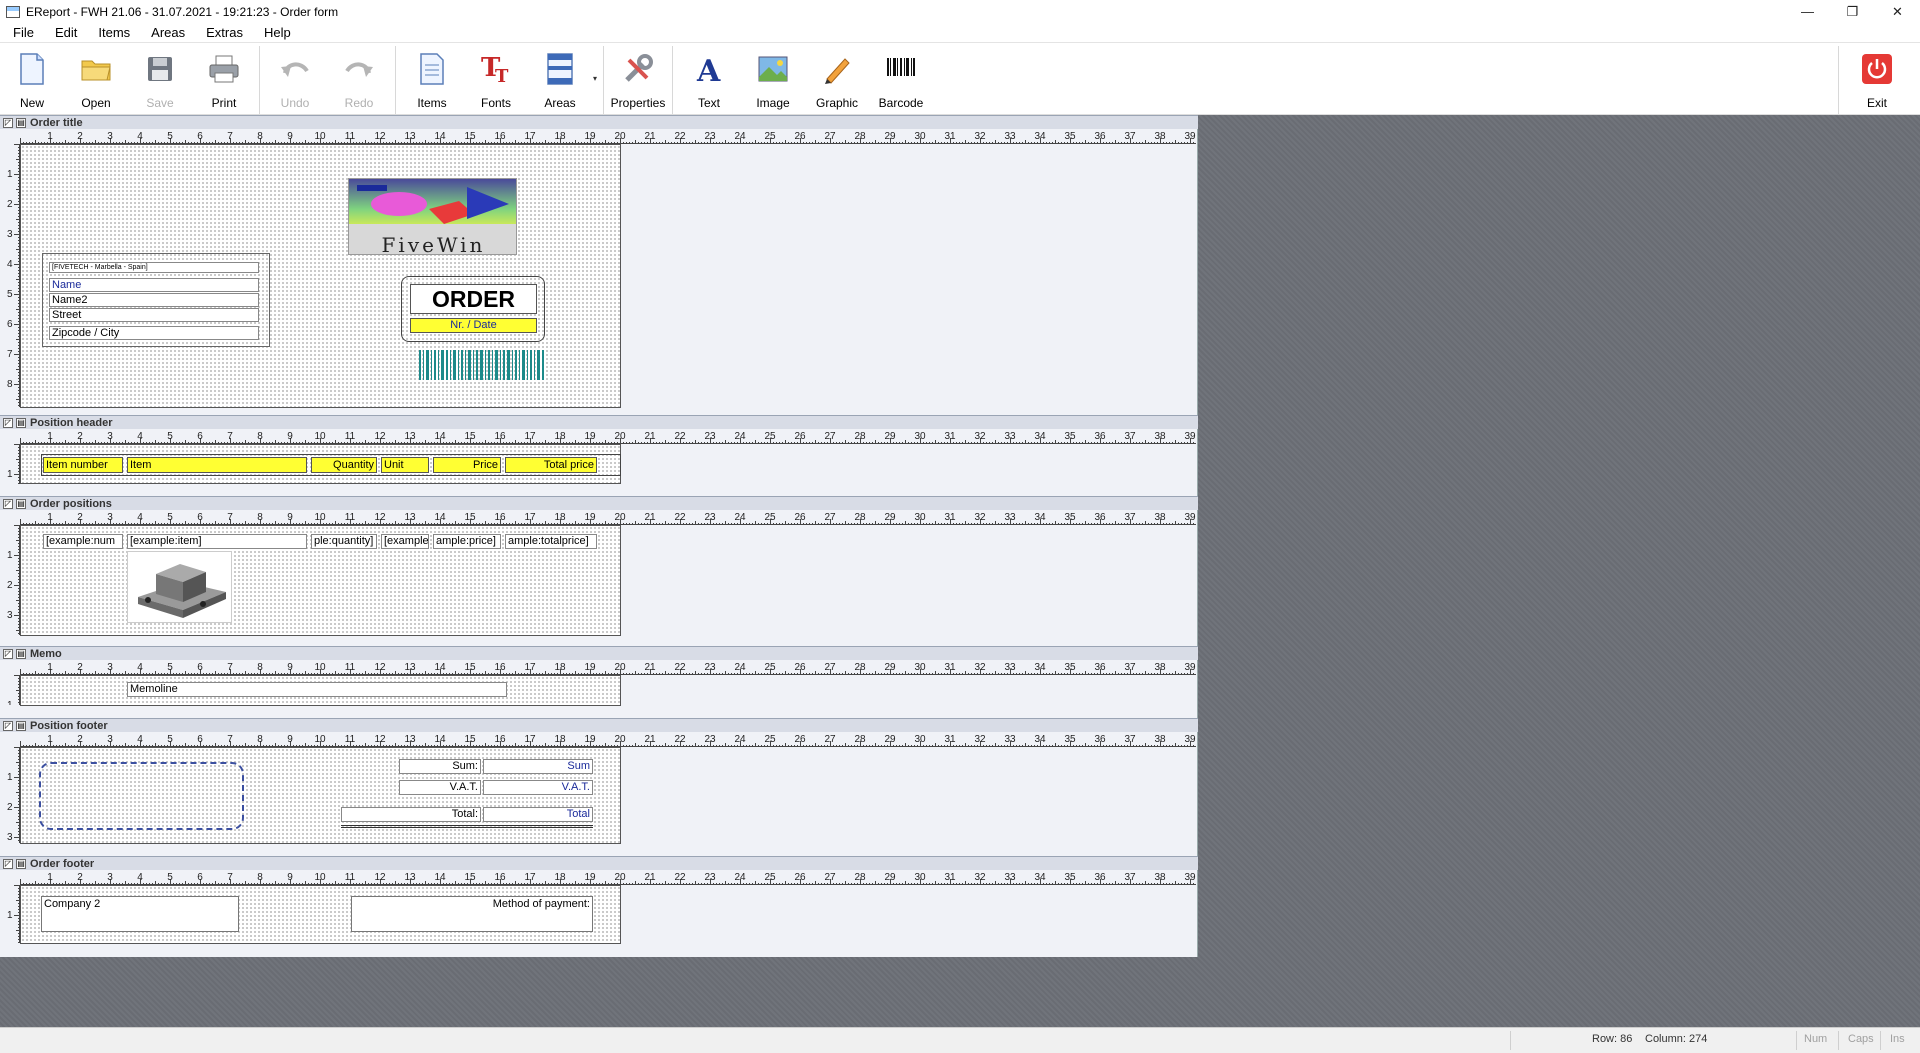 The height and width of the screenshot is (1053, 1920). What do you see at coordinates (496, 80) in the screenshot?
I see `fonts-button: TT Fonts` at bounding box center [496, 80].